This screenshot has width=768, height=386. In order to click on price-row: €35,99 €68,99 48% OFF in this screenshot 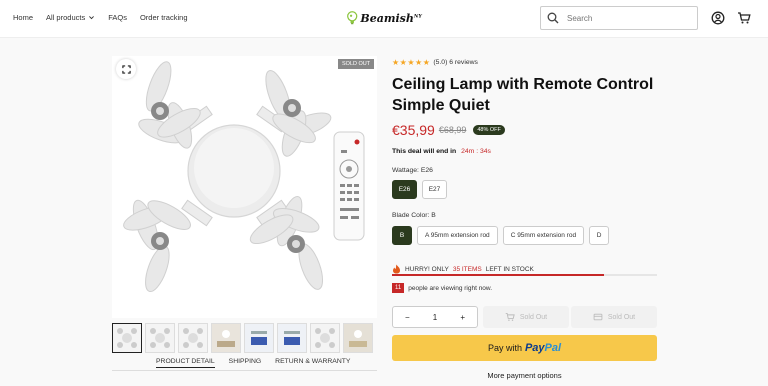, I will do `click(448, 130)`.